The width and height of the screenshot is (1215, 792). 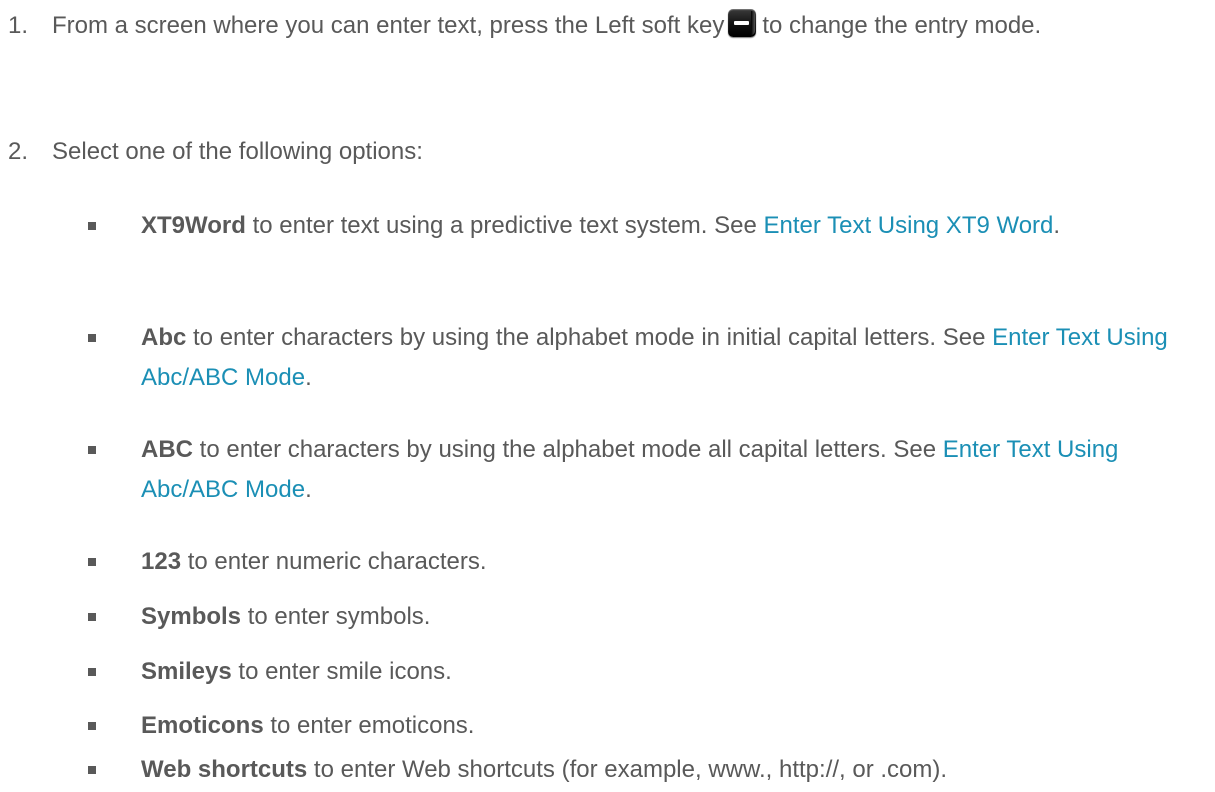 I want to click on option-description: to enter emoticons., so click(x=369, y=725).